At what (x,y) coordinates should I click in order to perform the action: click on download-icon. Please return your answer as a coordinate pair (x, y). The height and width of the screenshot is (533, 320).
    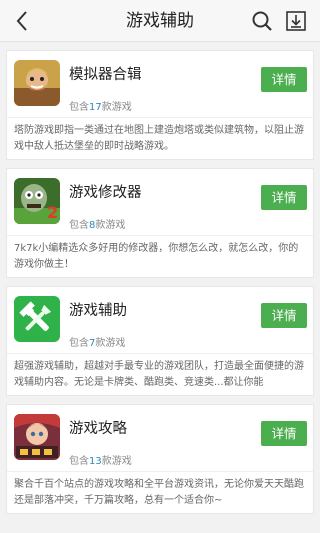
    Looking at the image, I should click on (296, 21).